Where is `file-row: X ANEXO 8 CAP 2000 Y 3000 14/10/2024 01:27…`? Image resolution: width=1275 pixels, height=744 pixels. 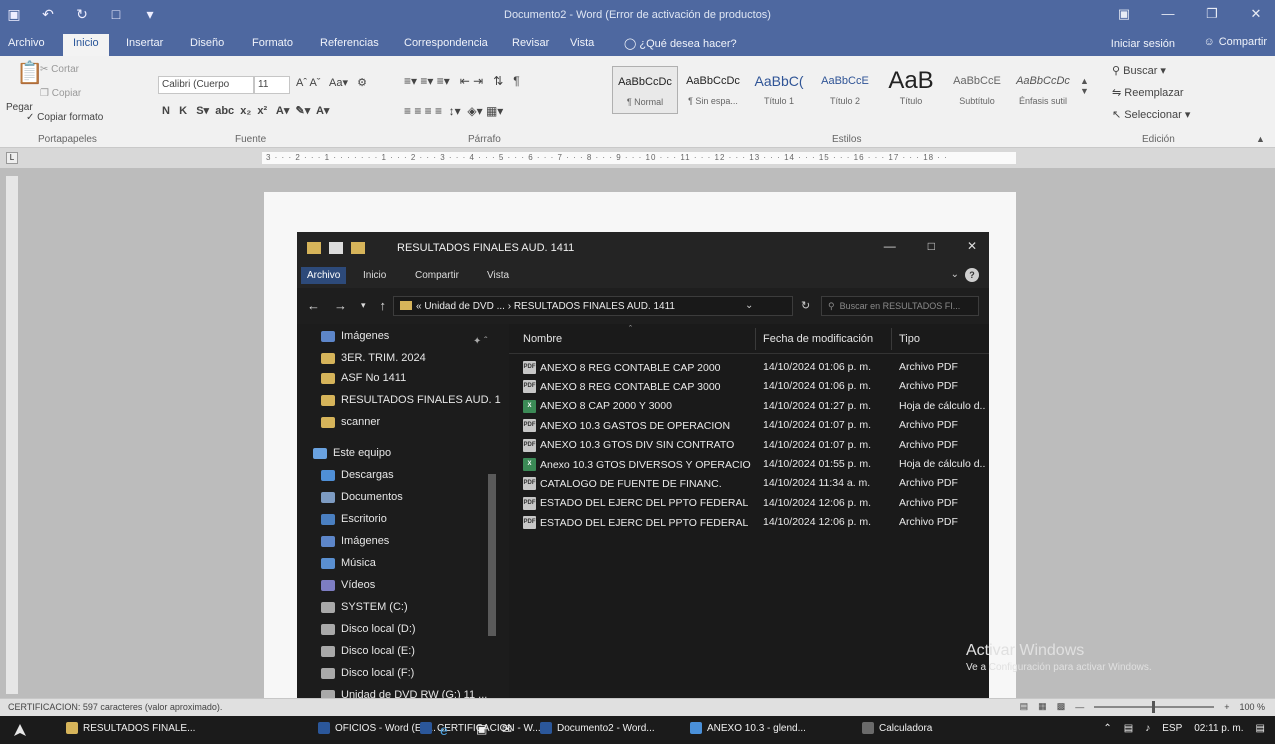 file-row: X ANEXO 8 CAP 2000 Y 3000 14/10/2024 01:27… is located at coordinates (749, 407).